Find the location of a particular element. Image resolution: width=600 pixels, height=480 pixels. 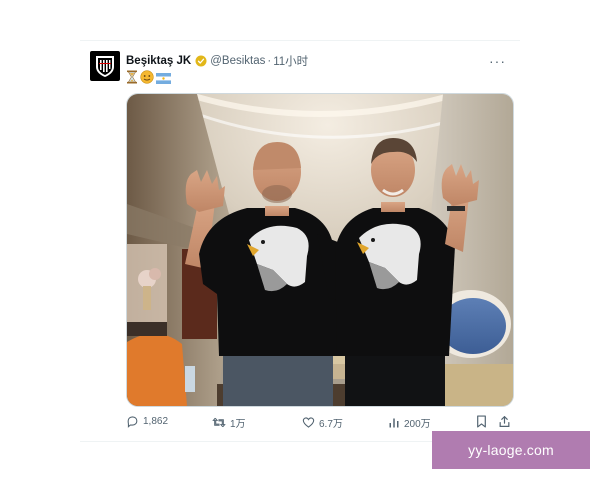

views-count: 200万 is located at coordinates (417, 424).